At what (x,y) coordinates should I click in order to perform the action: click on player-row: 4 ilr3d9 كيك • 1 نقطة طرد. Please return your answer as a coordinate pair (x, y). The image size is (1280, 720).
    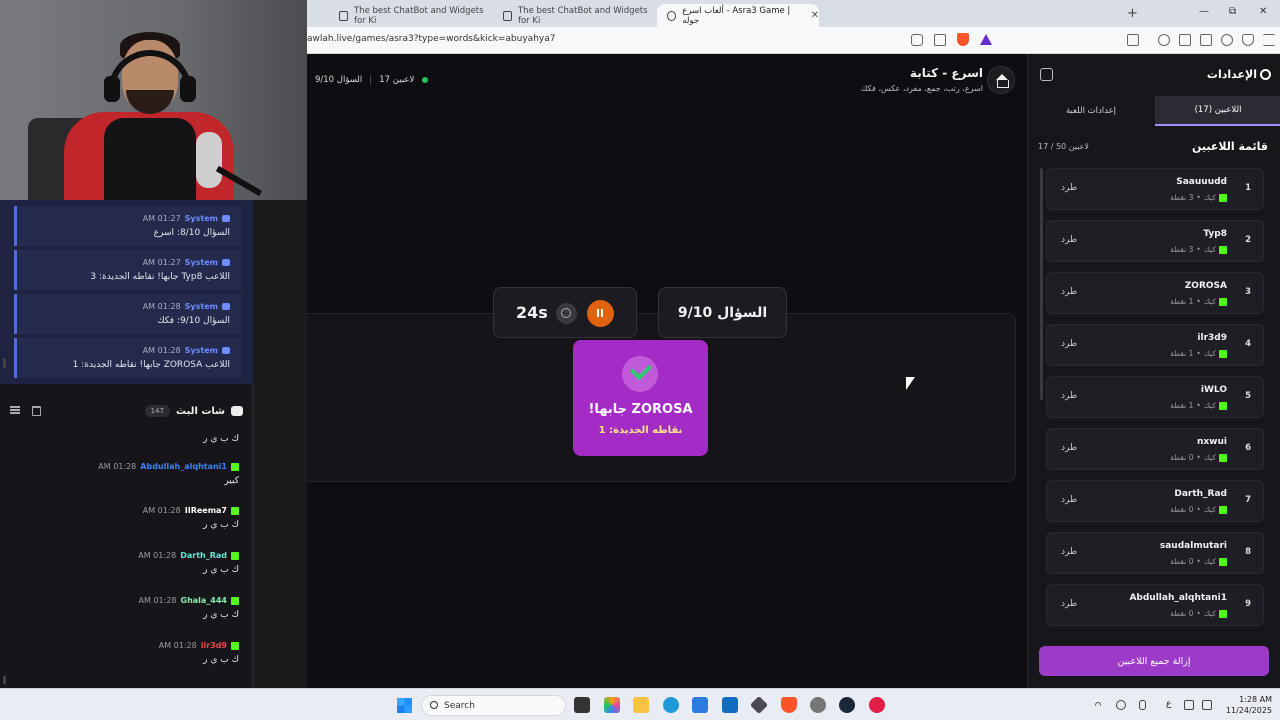
    Looking at the image, I should click on (1155, 345).